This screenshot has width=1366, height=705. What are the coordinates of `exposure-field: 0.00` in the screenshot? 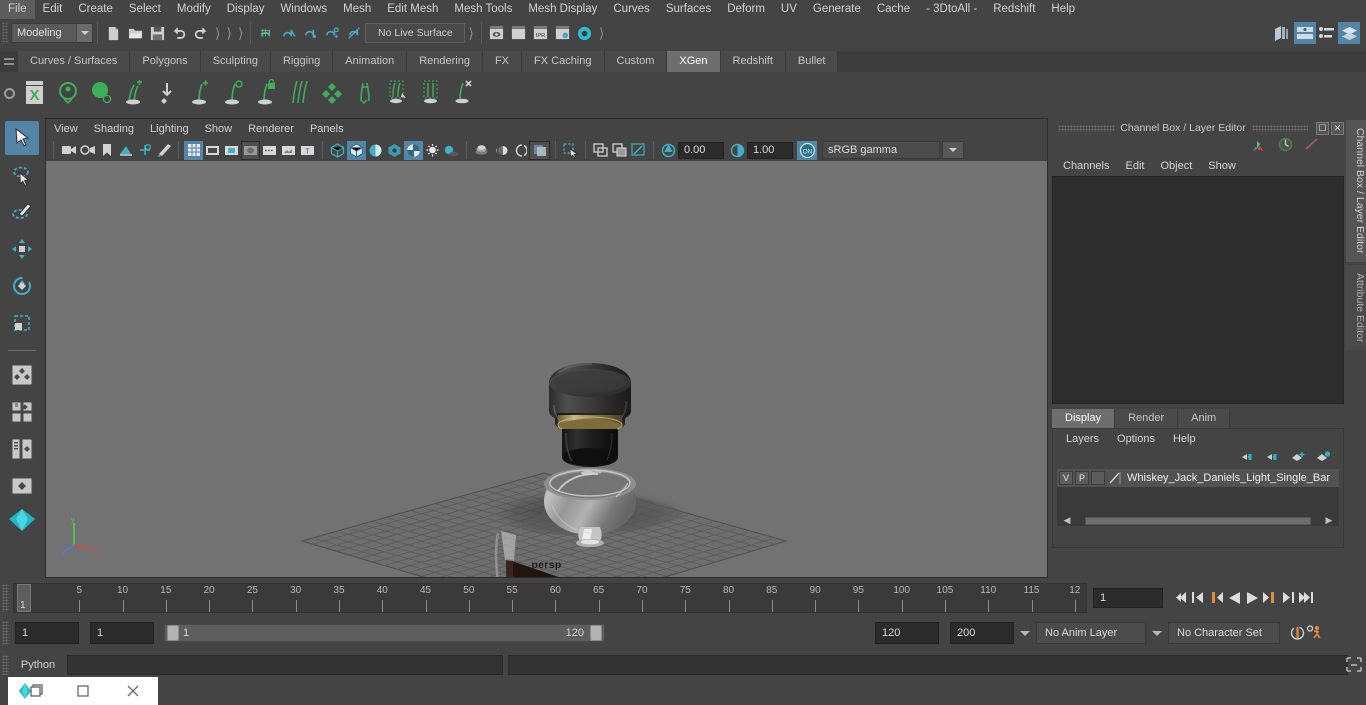 It's located at (701, 150).